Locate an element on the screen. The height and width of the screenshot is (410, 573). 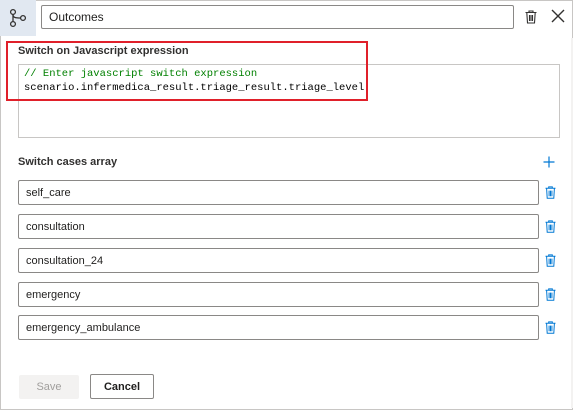
close-icon is located at coordinates (558, 16).